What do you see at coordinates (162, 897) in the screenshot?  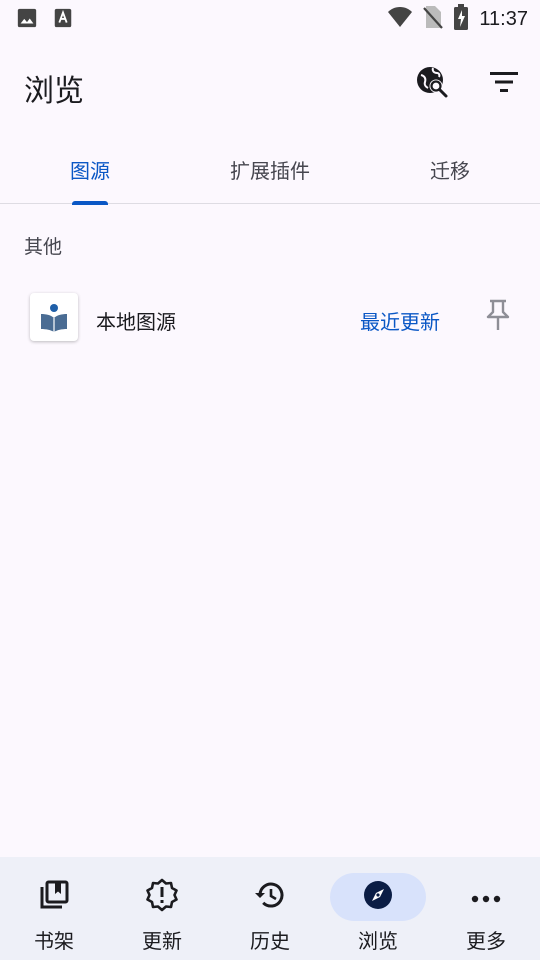 I see `updates-icon` at bounding box center [162, 897].